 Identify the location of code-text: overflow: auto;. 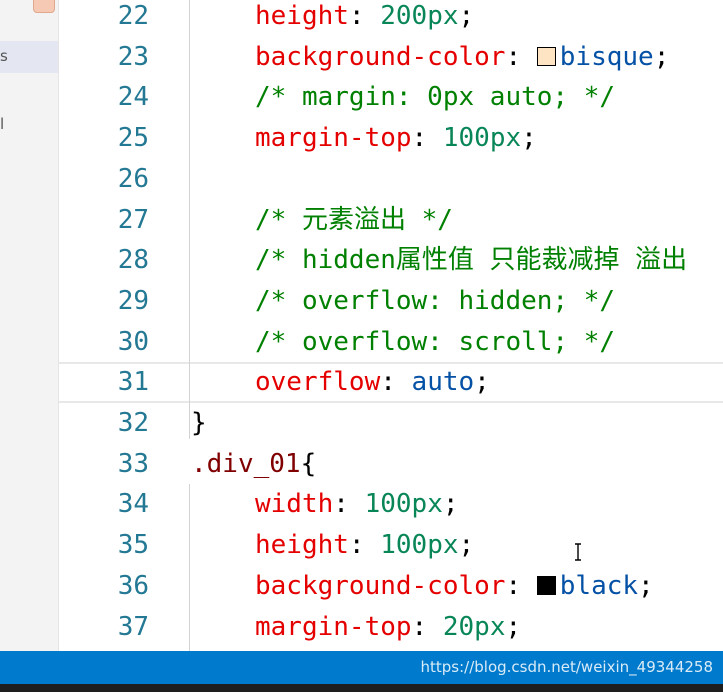
(372, 382).